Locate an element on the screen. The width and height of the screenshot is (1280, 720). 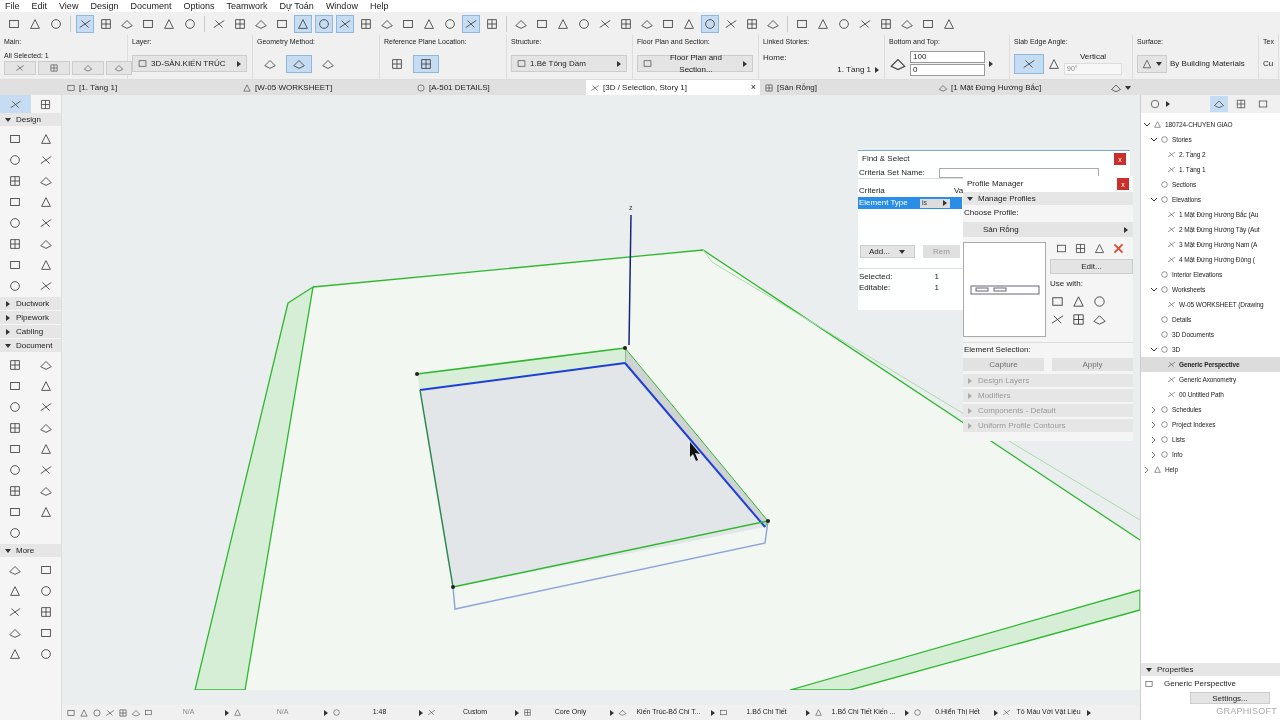
menu-item: Dự Toán is located at coordinates (296, 6).